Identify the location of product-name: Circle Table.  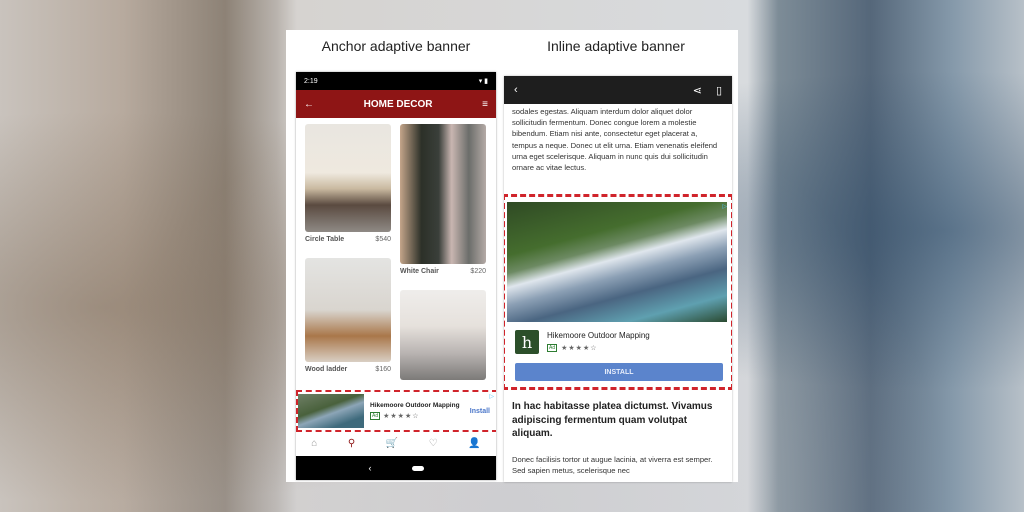
(325, 239).